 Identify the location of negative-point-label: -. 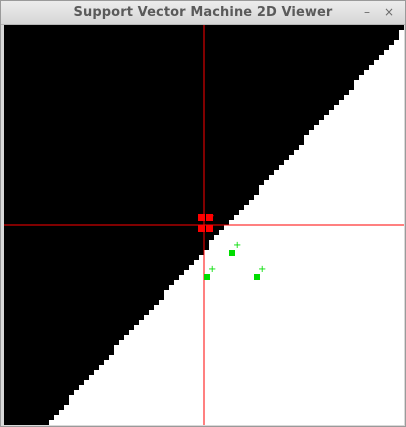
(212, 216).